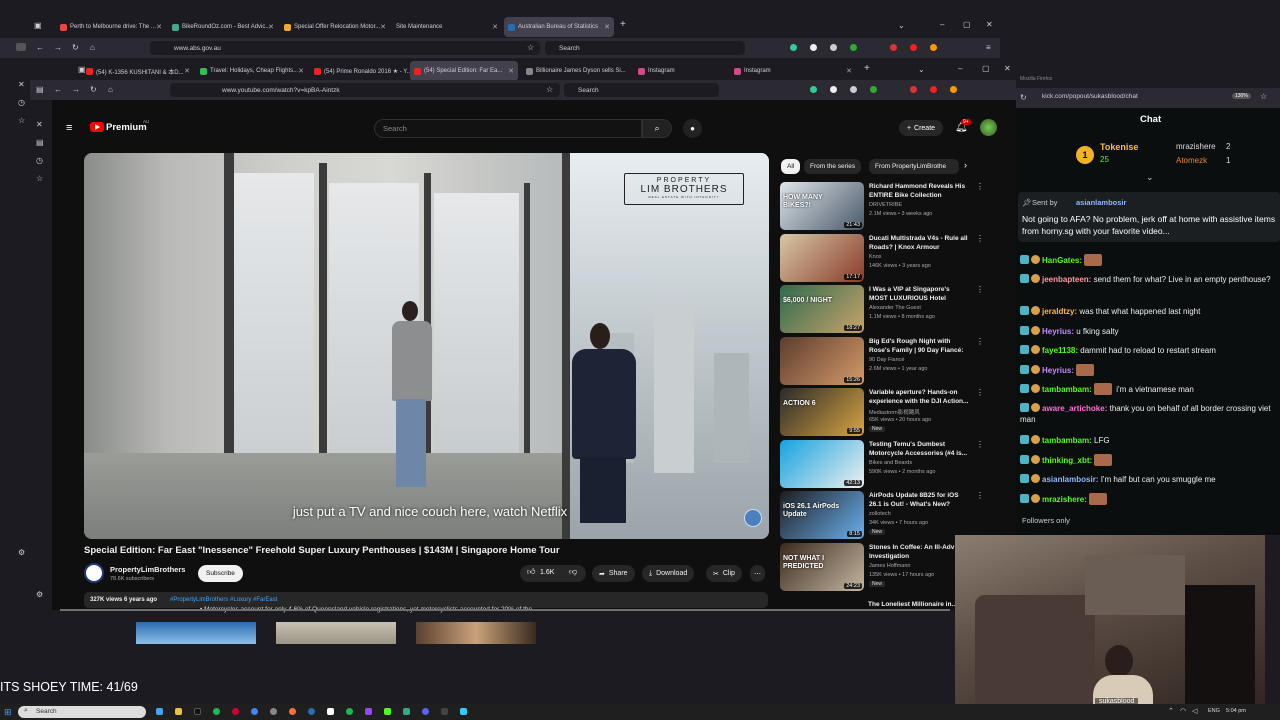 The width and height of the screenshot is (1280, 720). What do you see at coordinates (1059, 311) in the screenshot?
I see `chat-username: jeraldtzy:` at bounding box center [1059, 311].